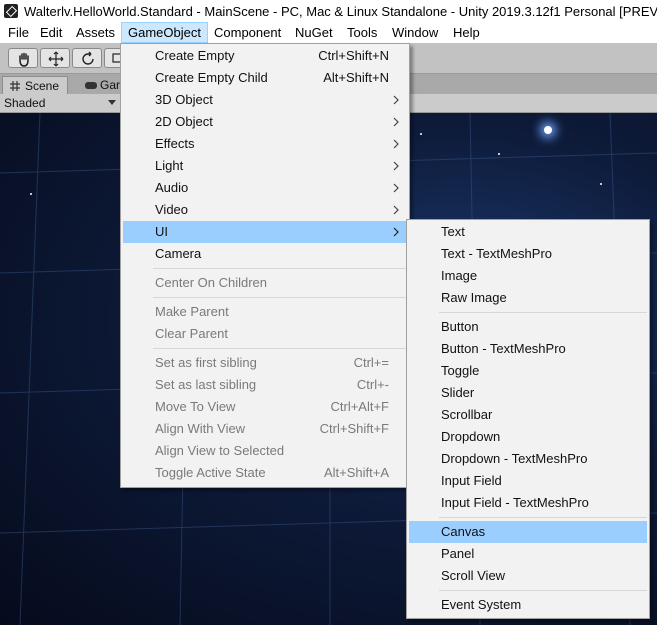  I want to click on menu-item-toggle-active-state: Toggle Active State Alt+Shift+A, so click(265, 473).